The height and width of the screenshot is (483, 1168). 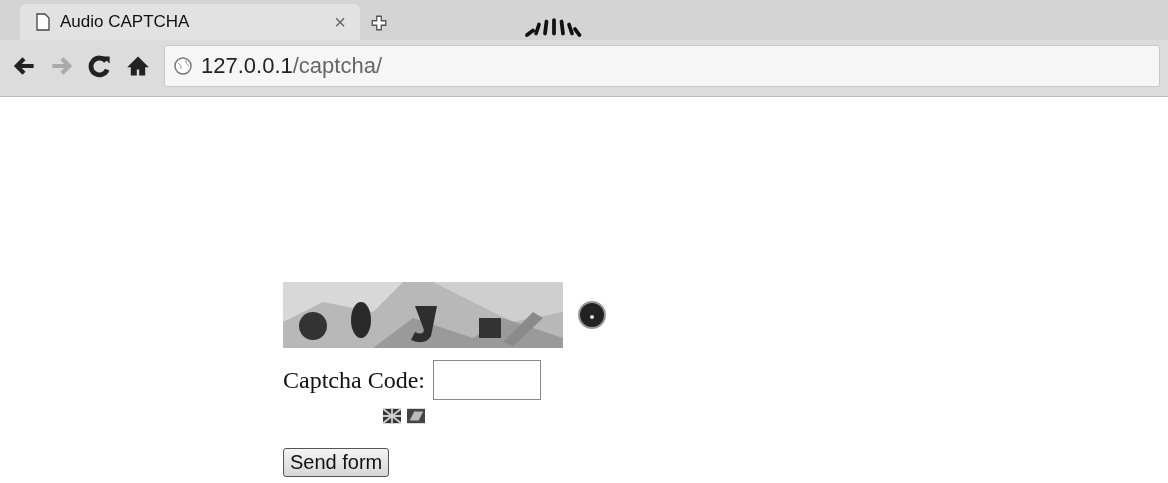 What do you see at coordinates (554, 27) in the screenshot?
I see `theme-drawing` at bounding box center [554, 27].